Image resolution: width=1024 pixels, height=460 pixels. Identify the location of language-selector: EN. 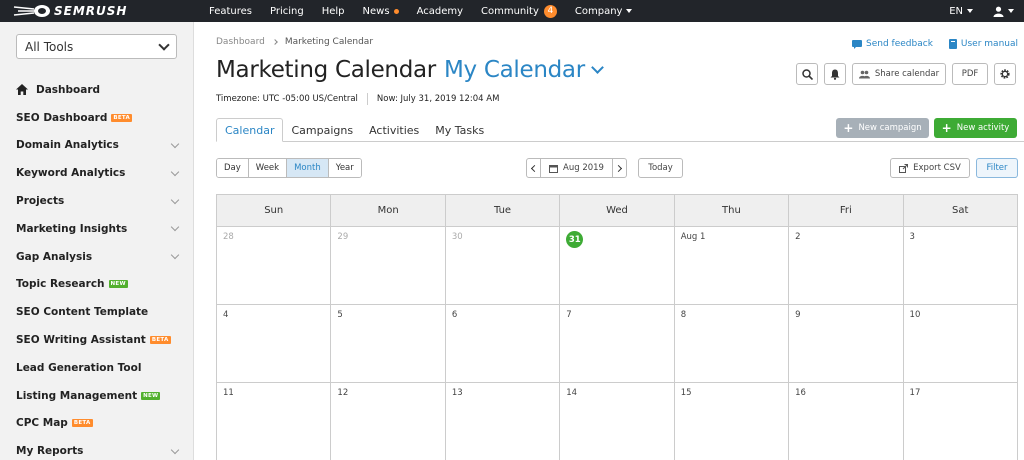
(961, 11).